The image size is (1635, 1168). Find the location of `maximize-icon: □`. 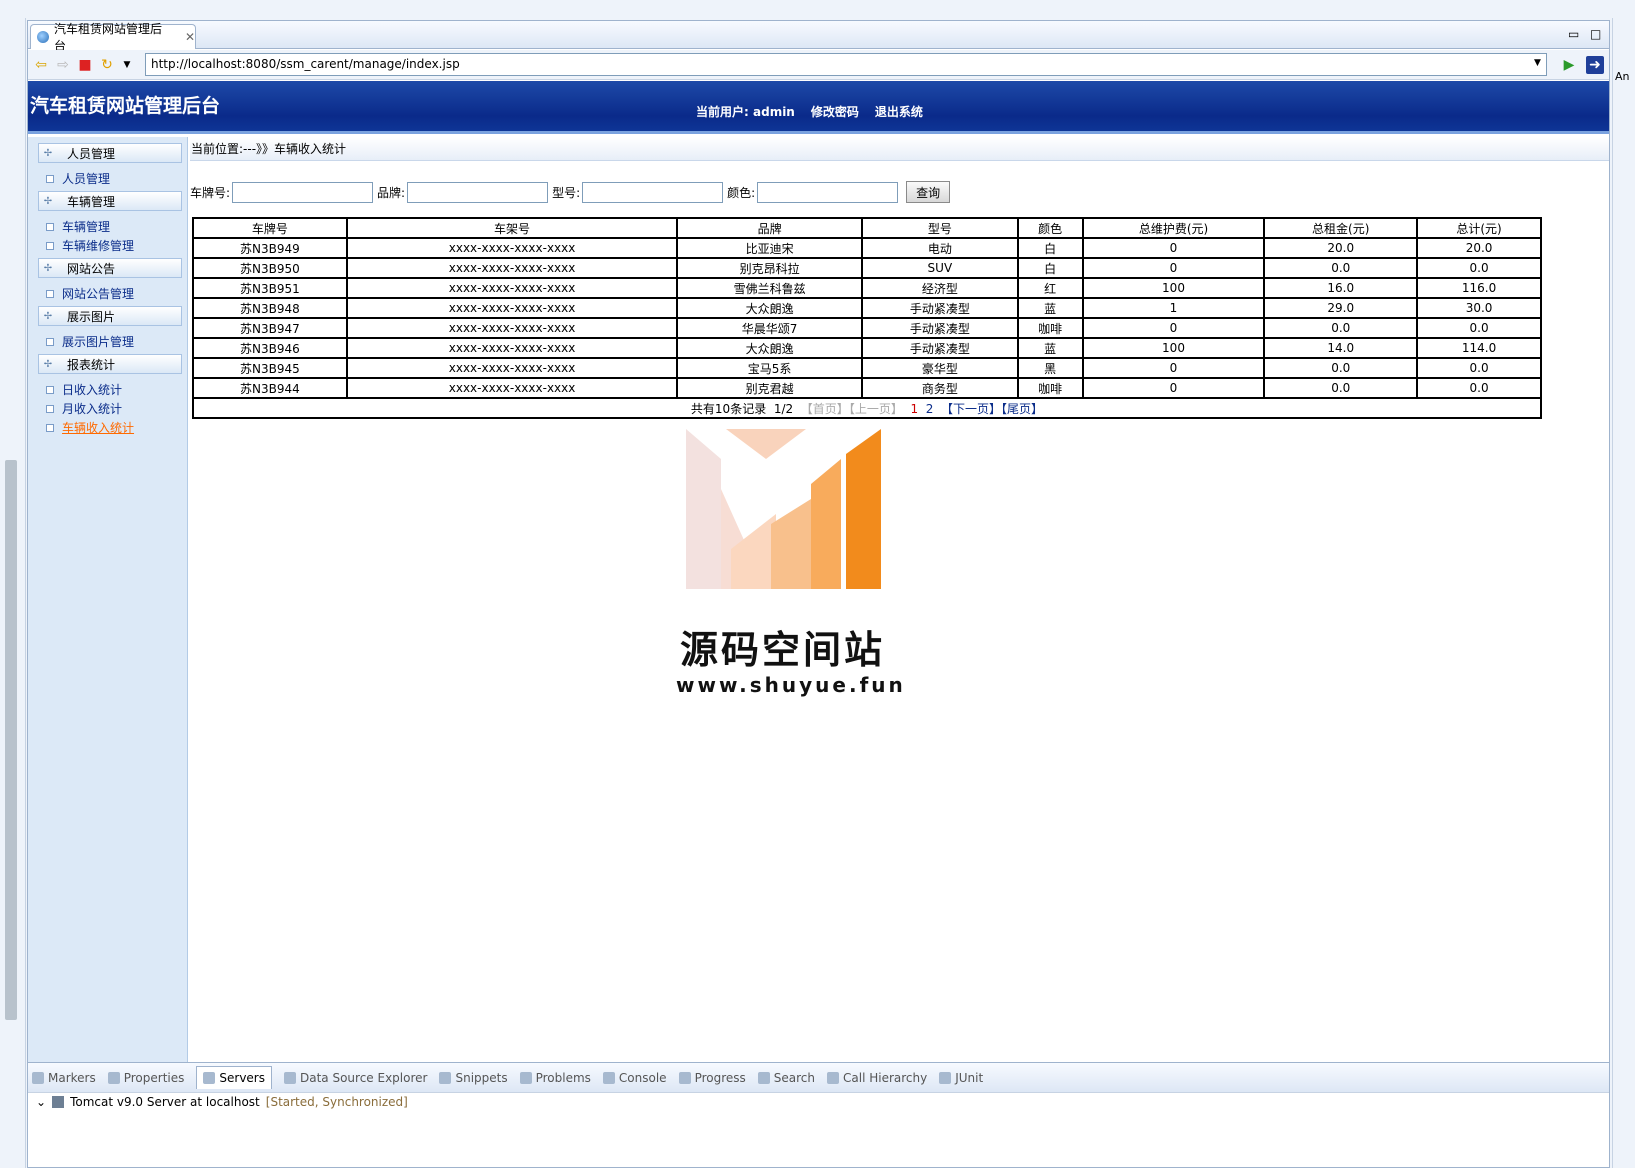

maximize-icon: □ is located at coordinates (1595, 34).